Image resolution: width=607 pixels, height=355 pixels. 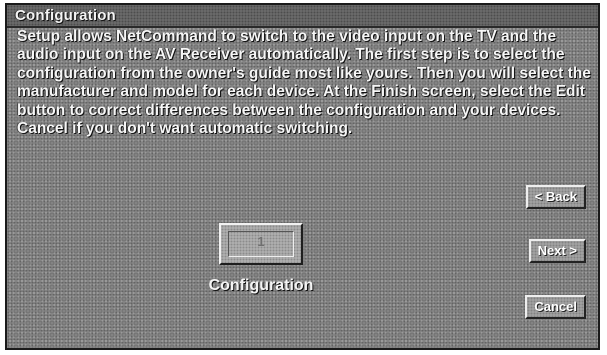 I want to click on cancel-button: Cancel, so click(x=555, y=307).